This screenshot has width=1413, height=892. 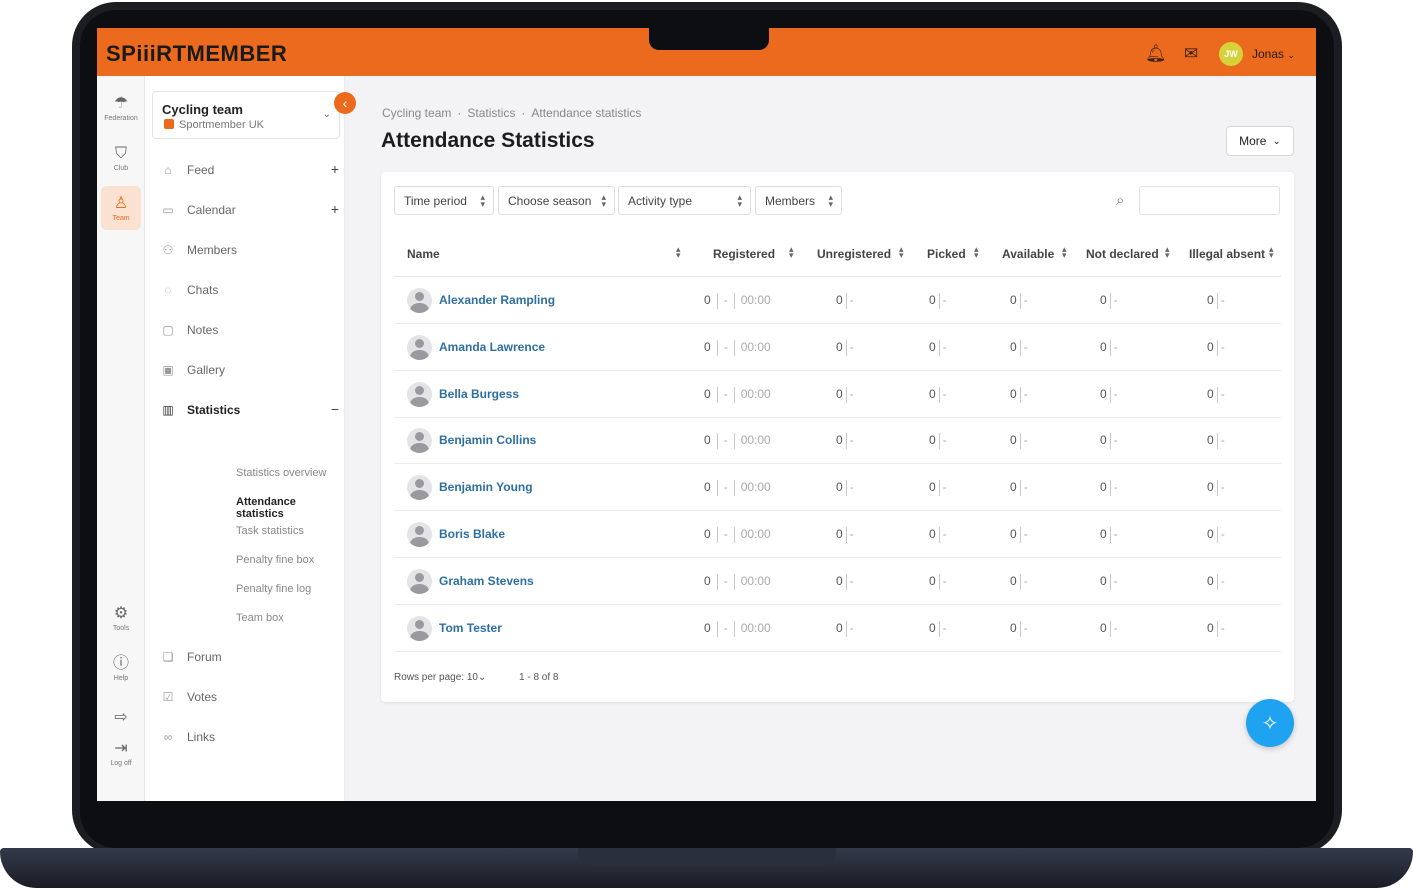 What do you see at coordinates (472, 677) in the screenshot?
I see `rows-per-page-value: 10` at bounding box center [472, 677].